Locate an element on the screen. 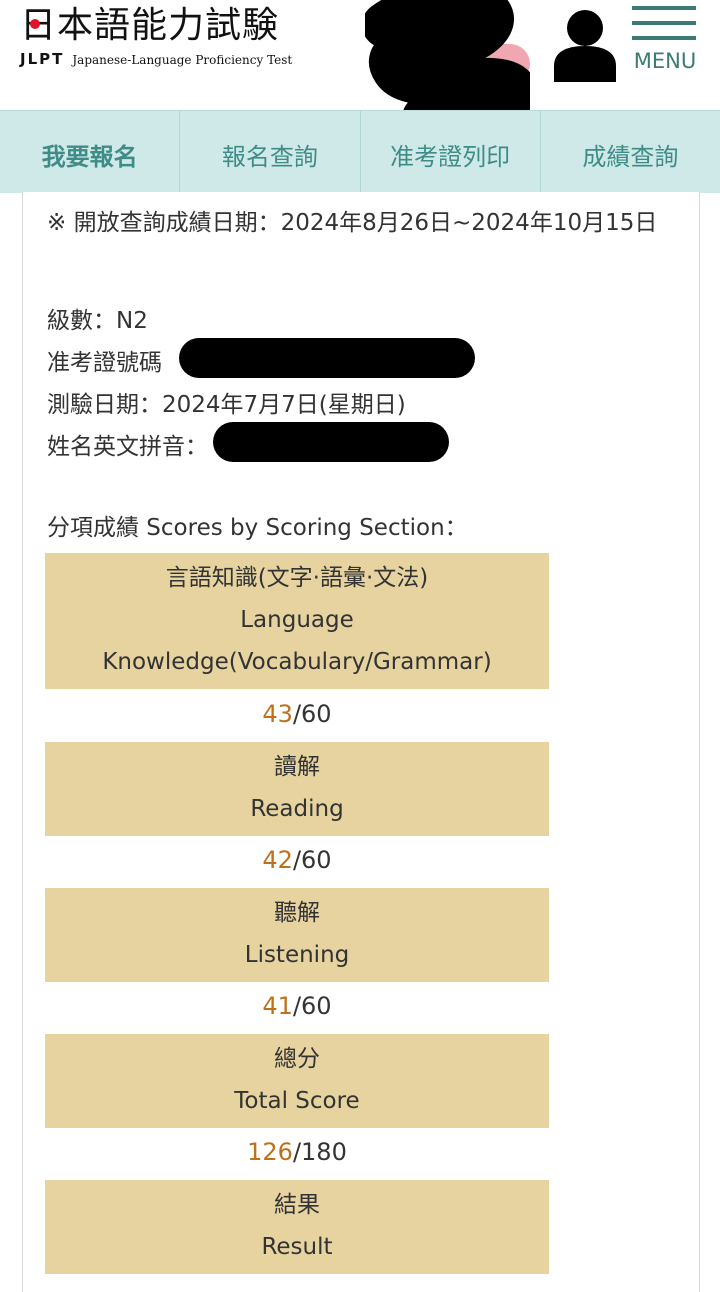 Image resolution: width=720 pixels, height=1292 pixels. section-score: 126/180 is located at coordinates (297, 1152).